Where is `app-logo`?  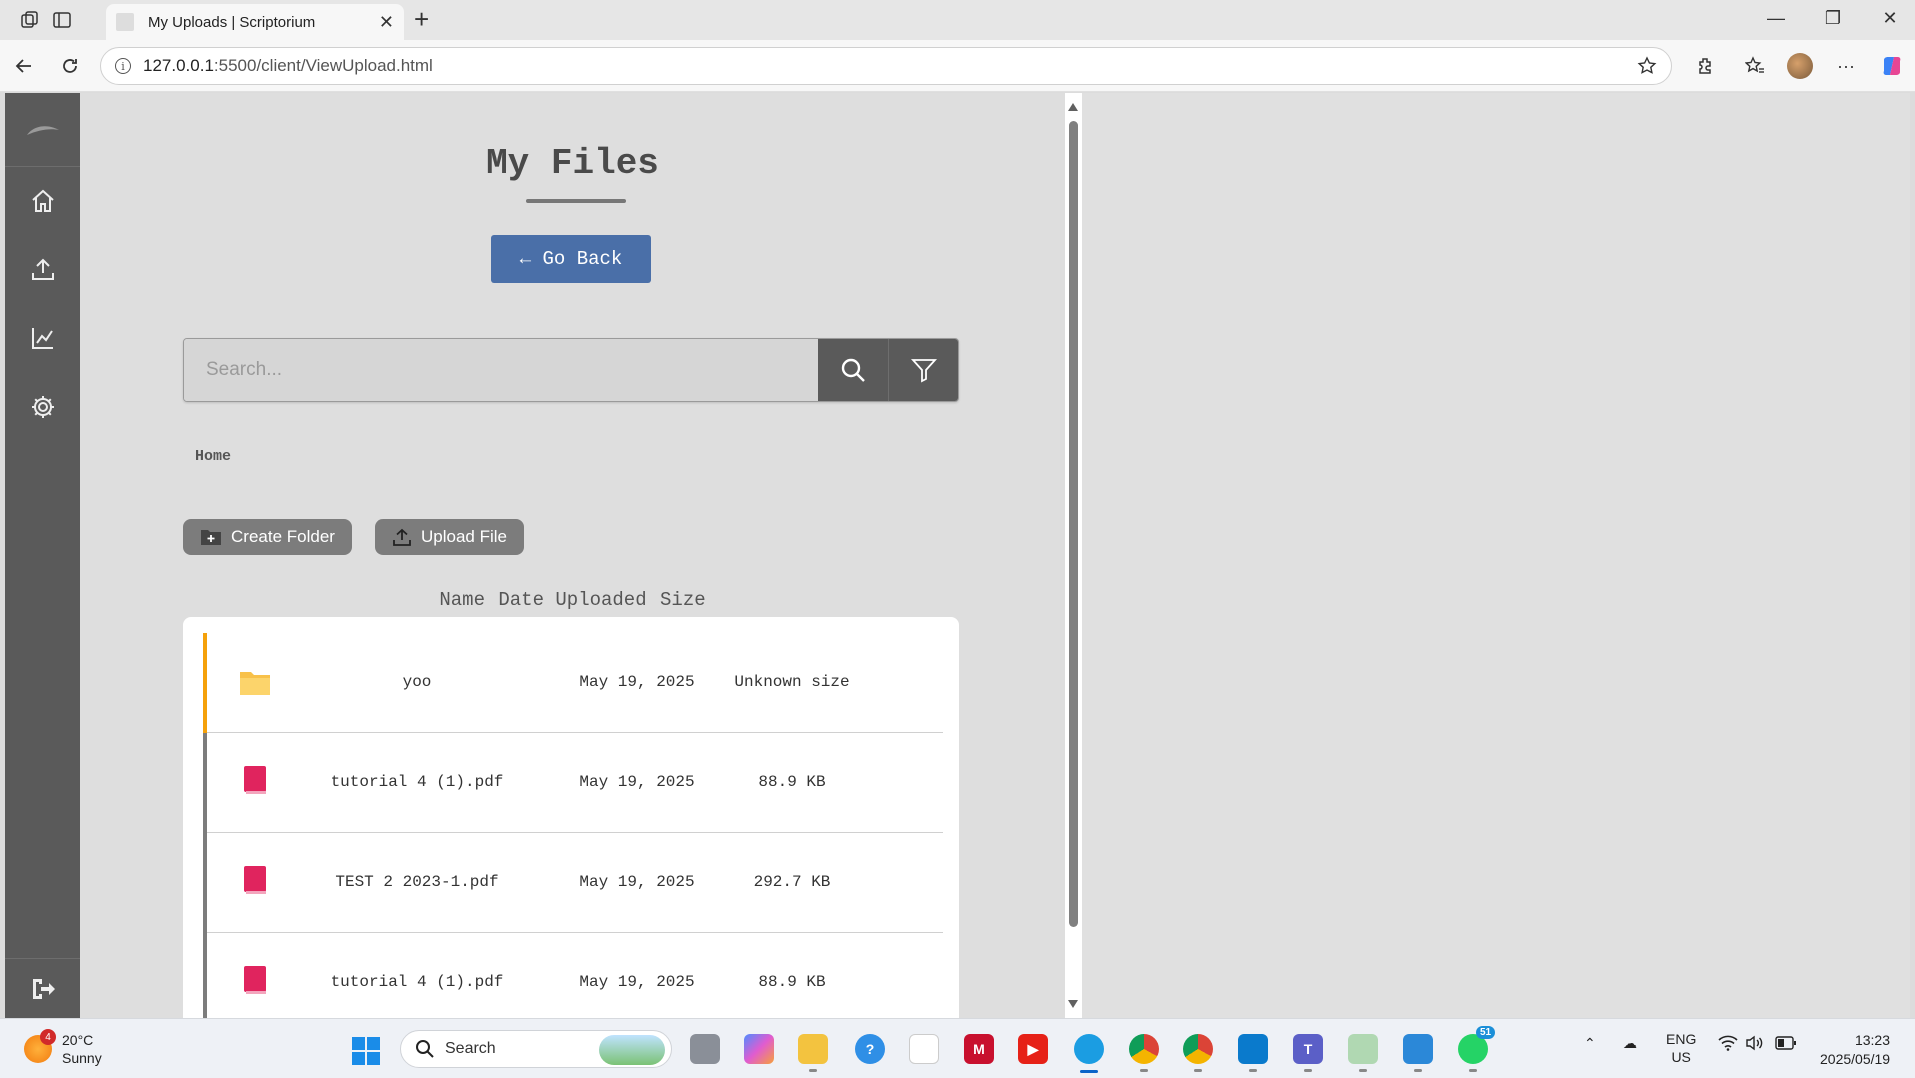 app-logo is located at coordinates (42, 130).